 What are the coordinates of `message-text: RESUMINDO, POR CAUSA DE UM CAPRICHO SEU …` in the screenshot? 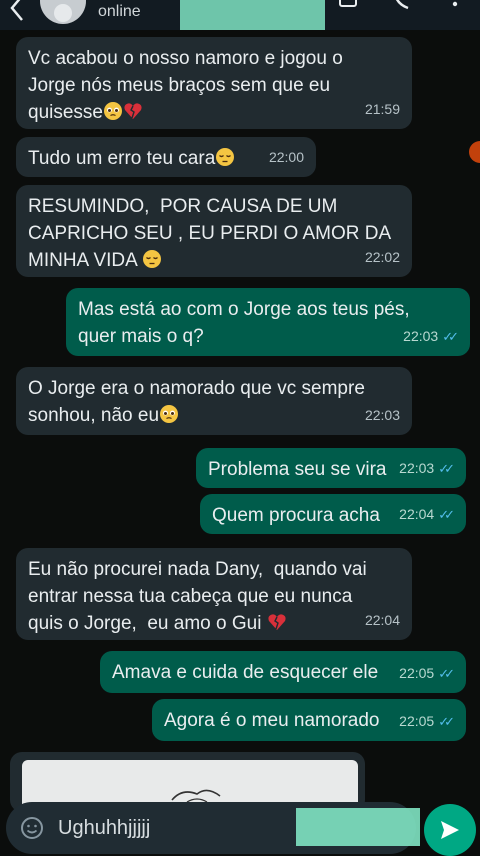 It's located at (210, 233).